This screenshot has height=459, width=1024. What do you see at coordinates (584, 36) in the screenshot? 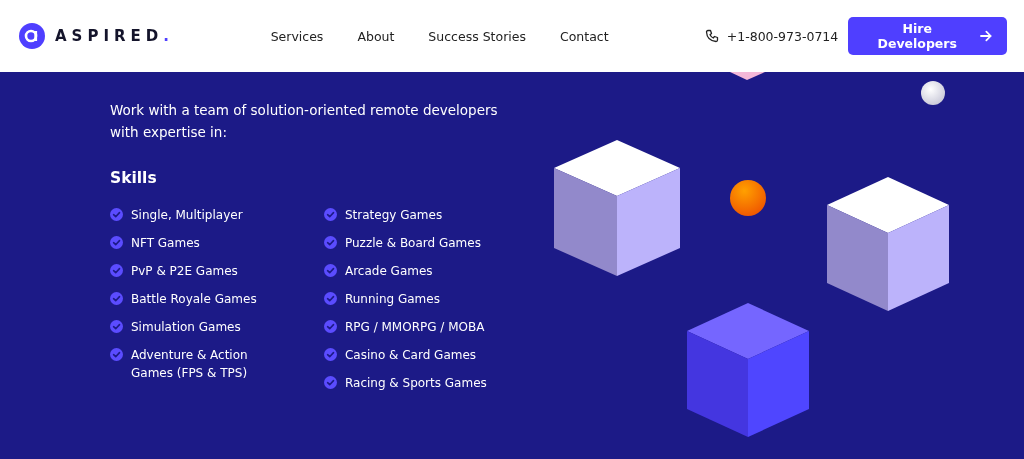
I see `nav-link: Contact` at bounding box center [584, 36].